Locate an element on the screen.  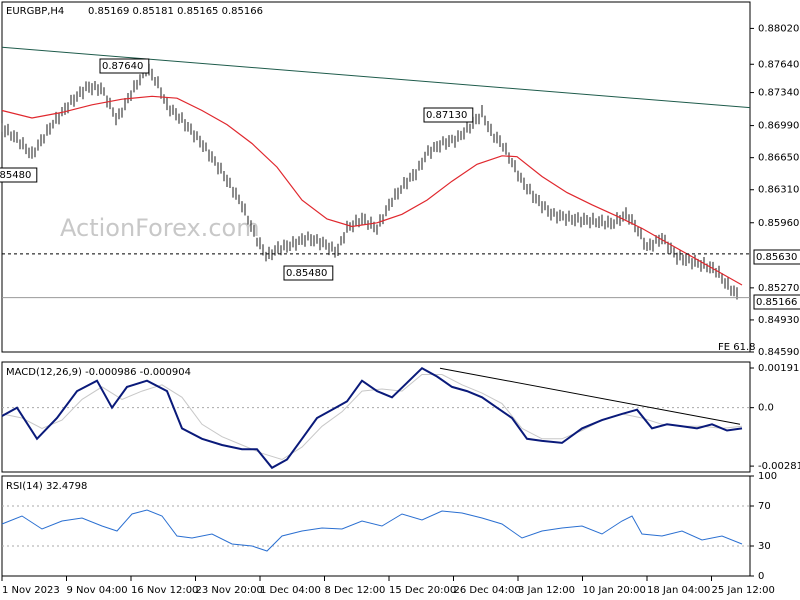
x-tick-label: 1 Nov 2023 is located at coordinates (31, 590).